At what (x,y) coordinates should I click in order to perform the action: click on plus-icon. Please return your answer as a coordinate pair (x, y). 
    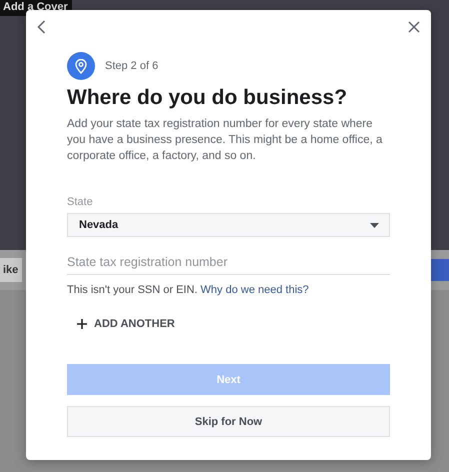
    Looking at the image, I should click on (82, 324).